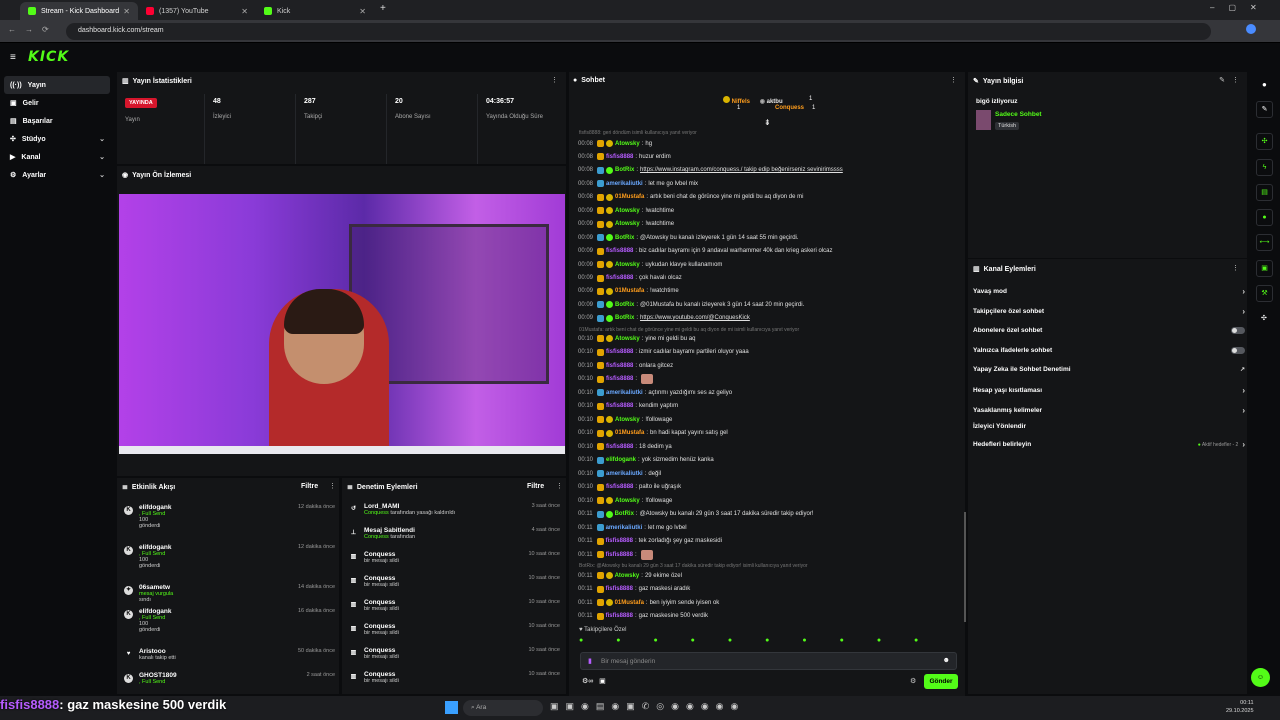 The height and width of the screenshot is (720, 1280). I want to click on chat-message: 00:10 amerikaliutki: değil, so click(619, 473).